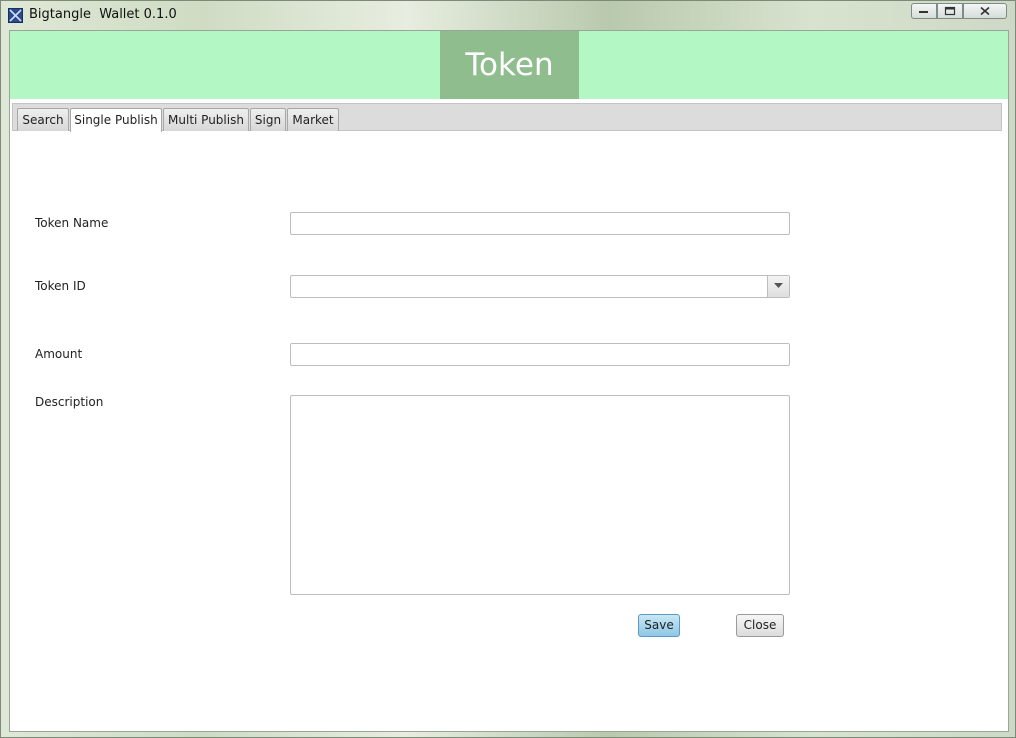 This screenshot has height=738, width=1016. I want to click on close-button: Close, so click(760, 625).